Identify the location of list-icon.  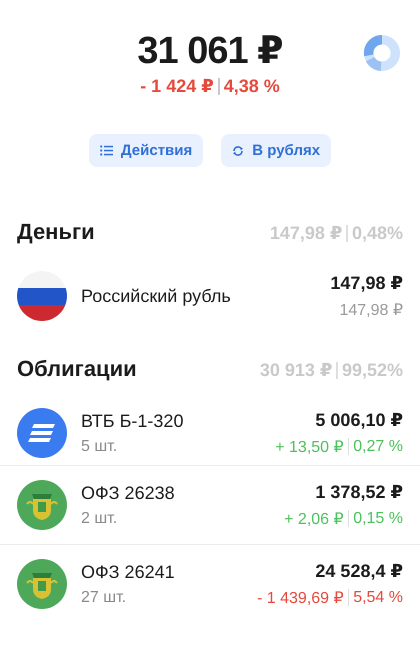
(106, 150).